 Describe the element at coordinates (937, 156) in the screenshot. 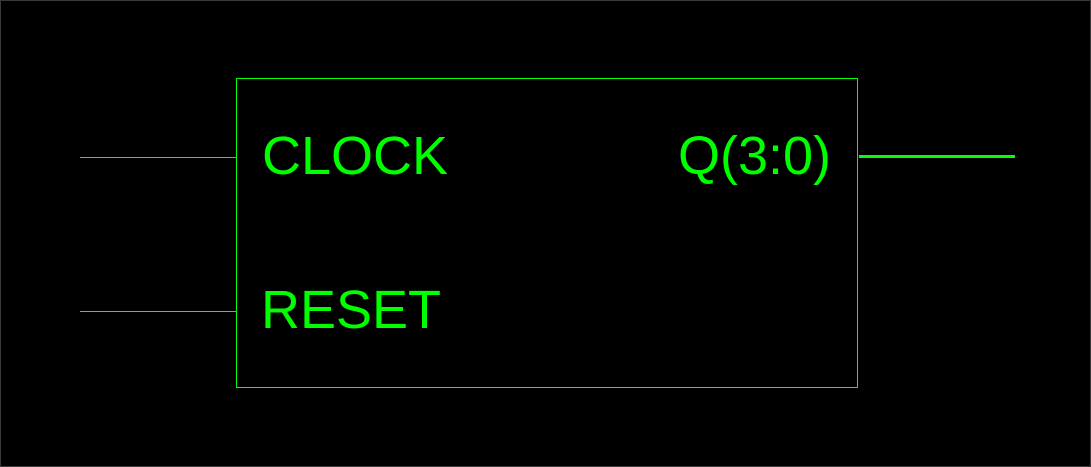

I see `q-output-bus-wire` at that location.